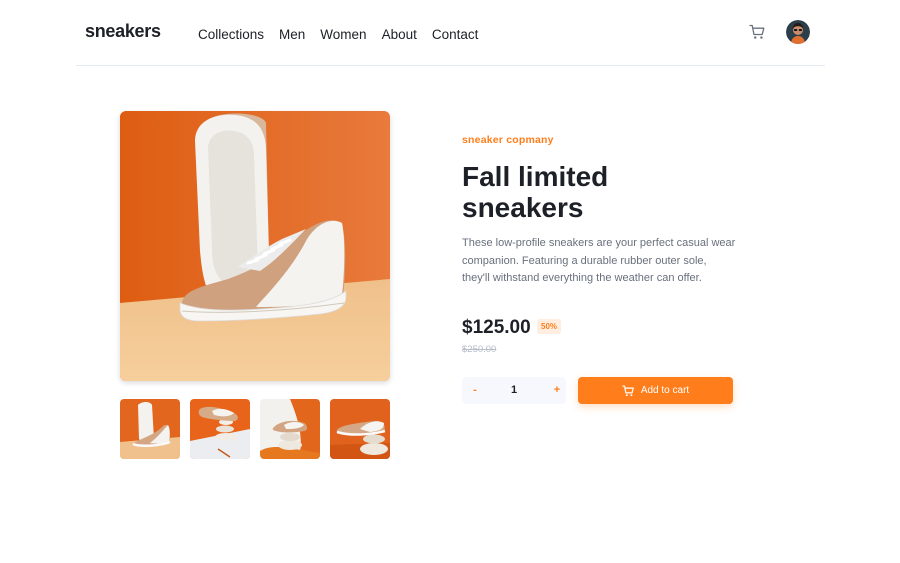  What do you see at coordinates (557, 390) in the screenshot?
I see `increase-quantity-button: +` at bounding box center [557, 390].